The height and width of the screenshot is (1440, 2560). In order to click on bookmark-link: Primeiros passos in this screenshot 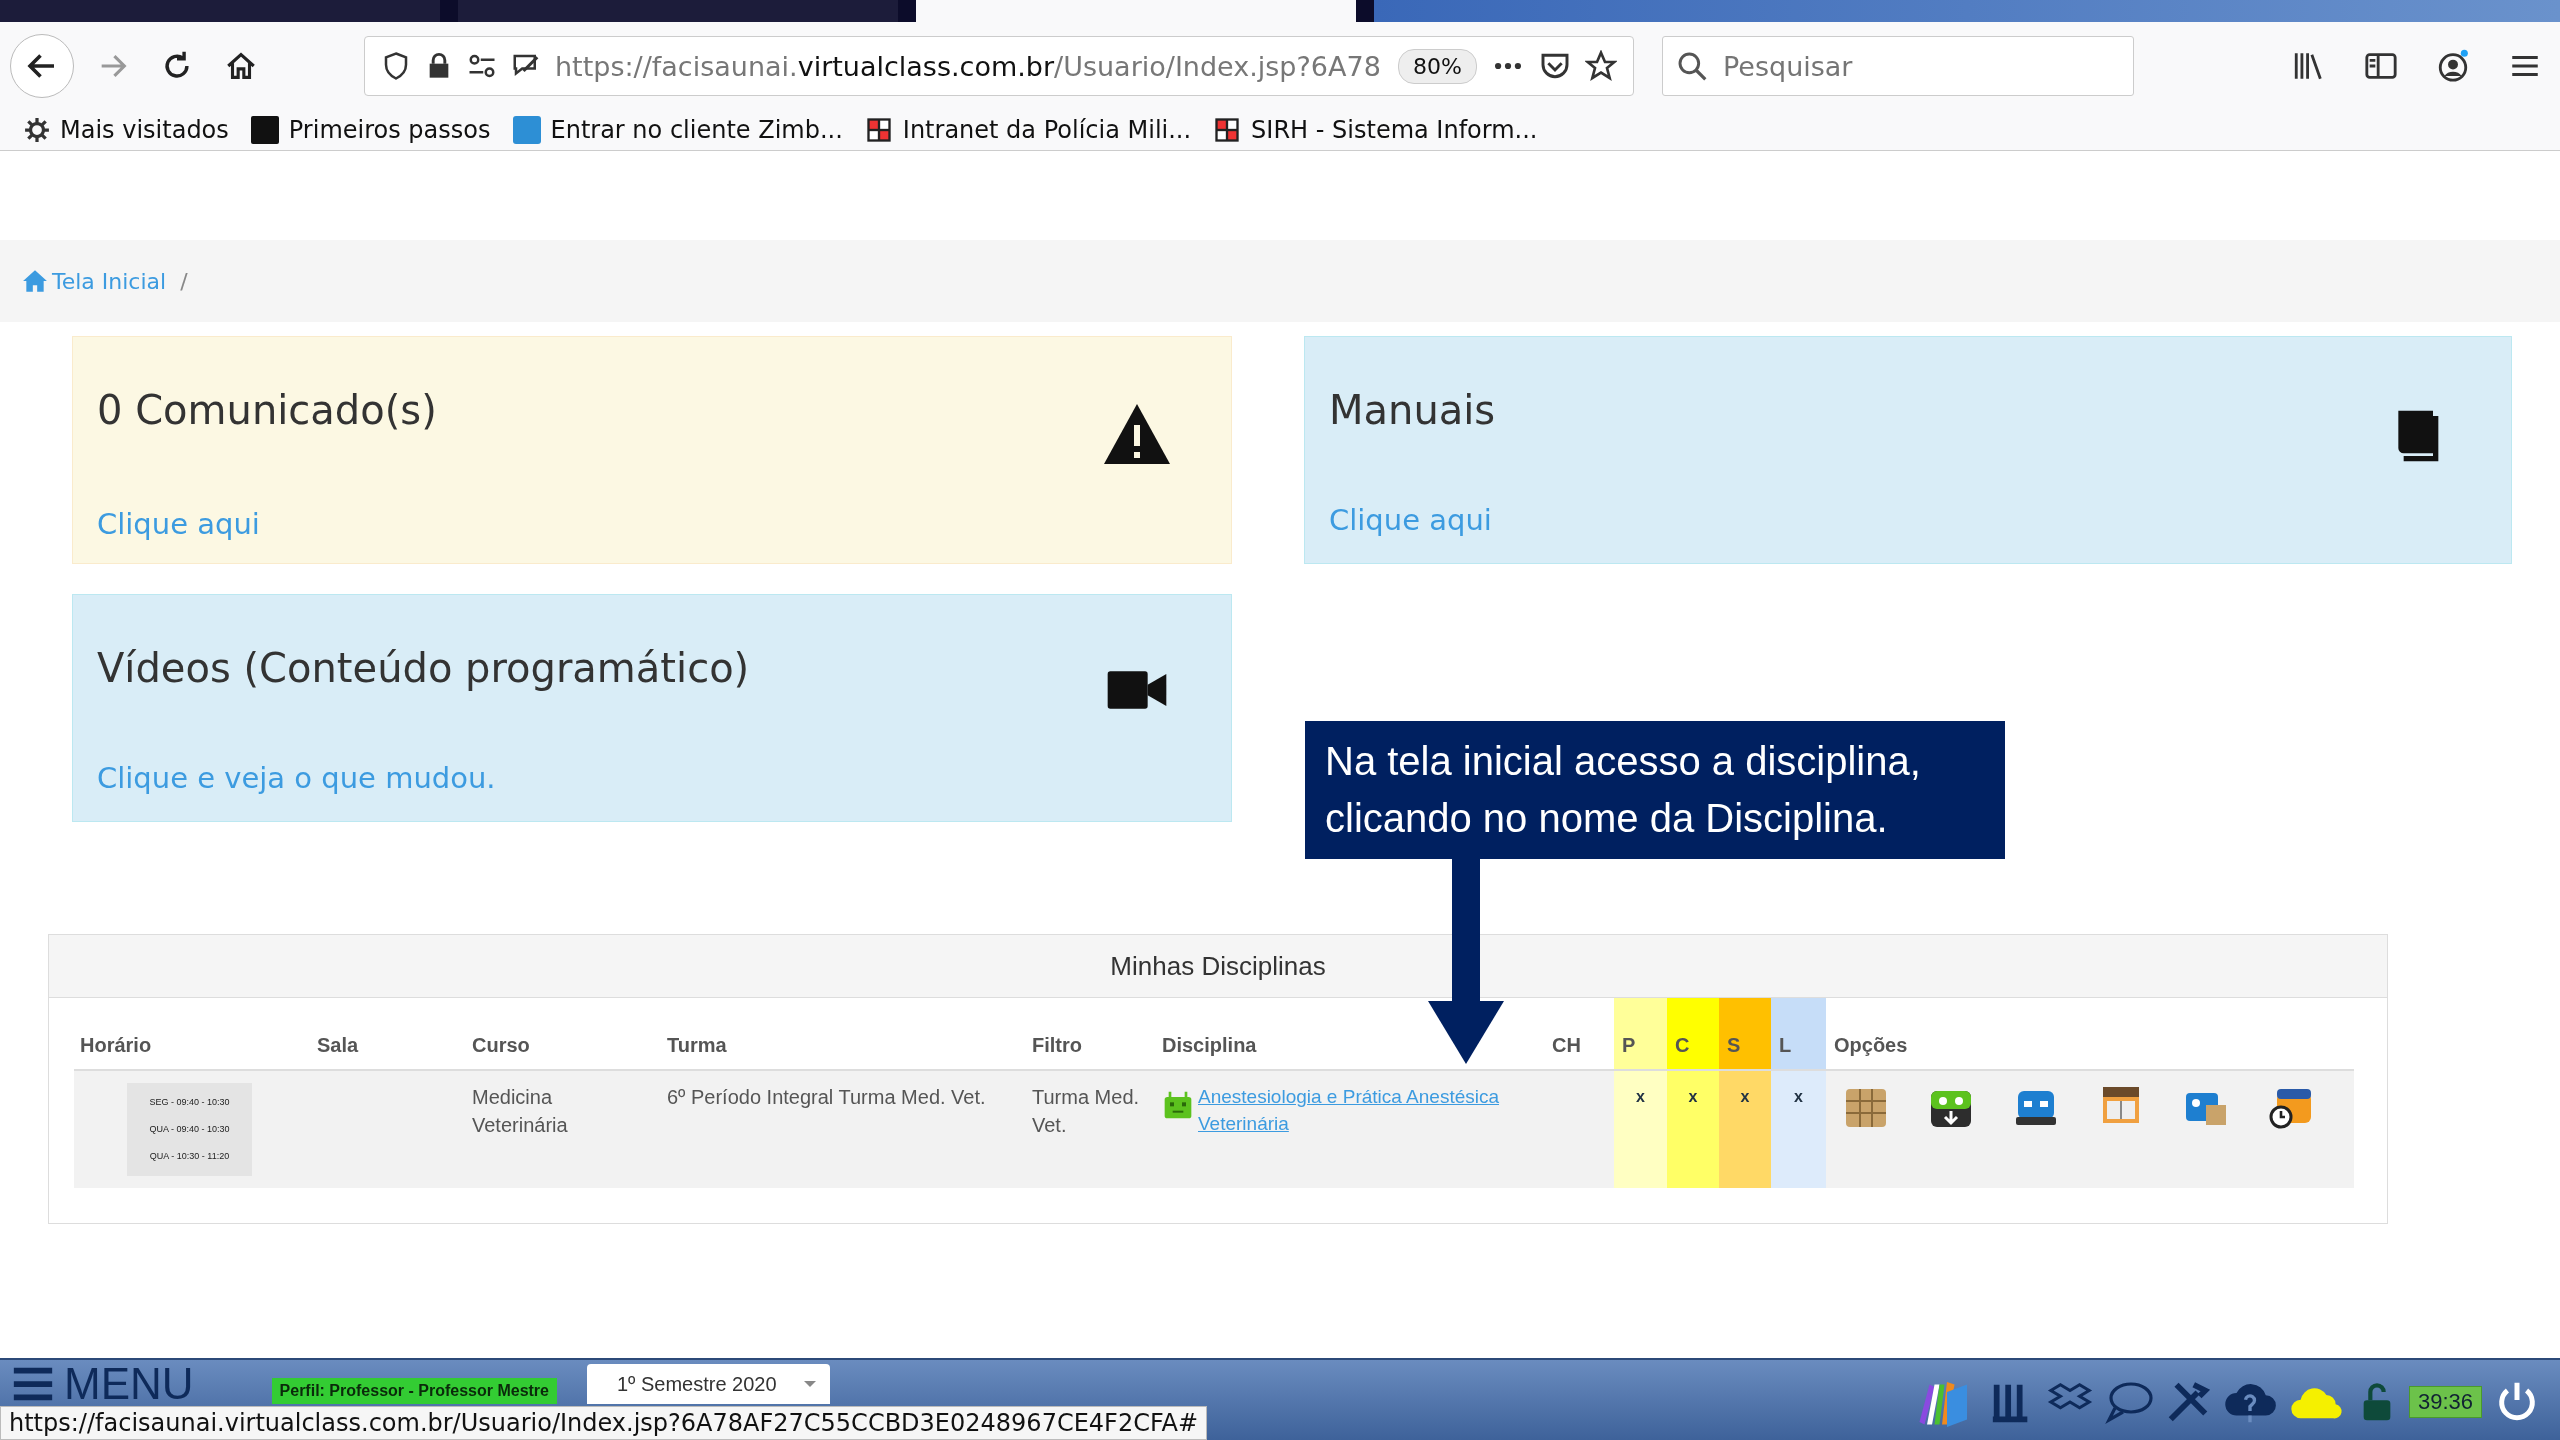, I will do `click(370, 130)`.